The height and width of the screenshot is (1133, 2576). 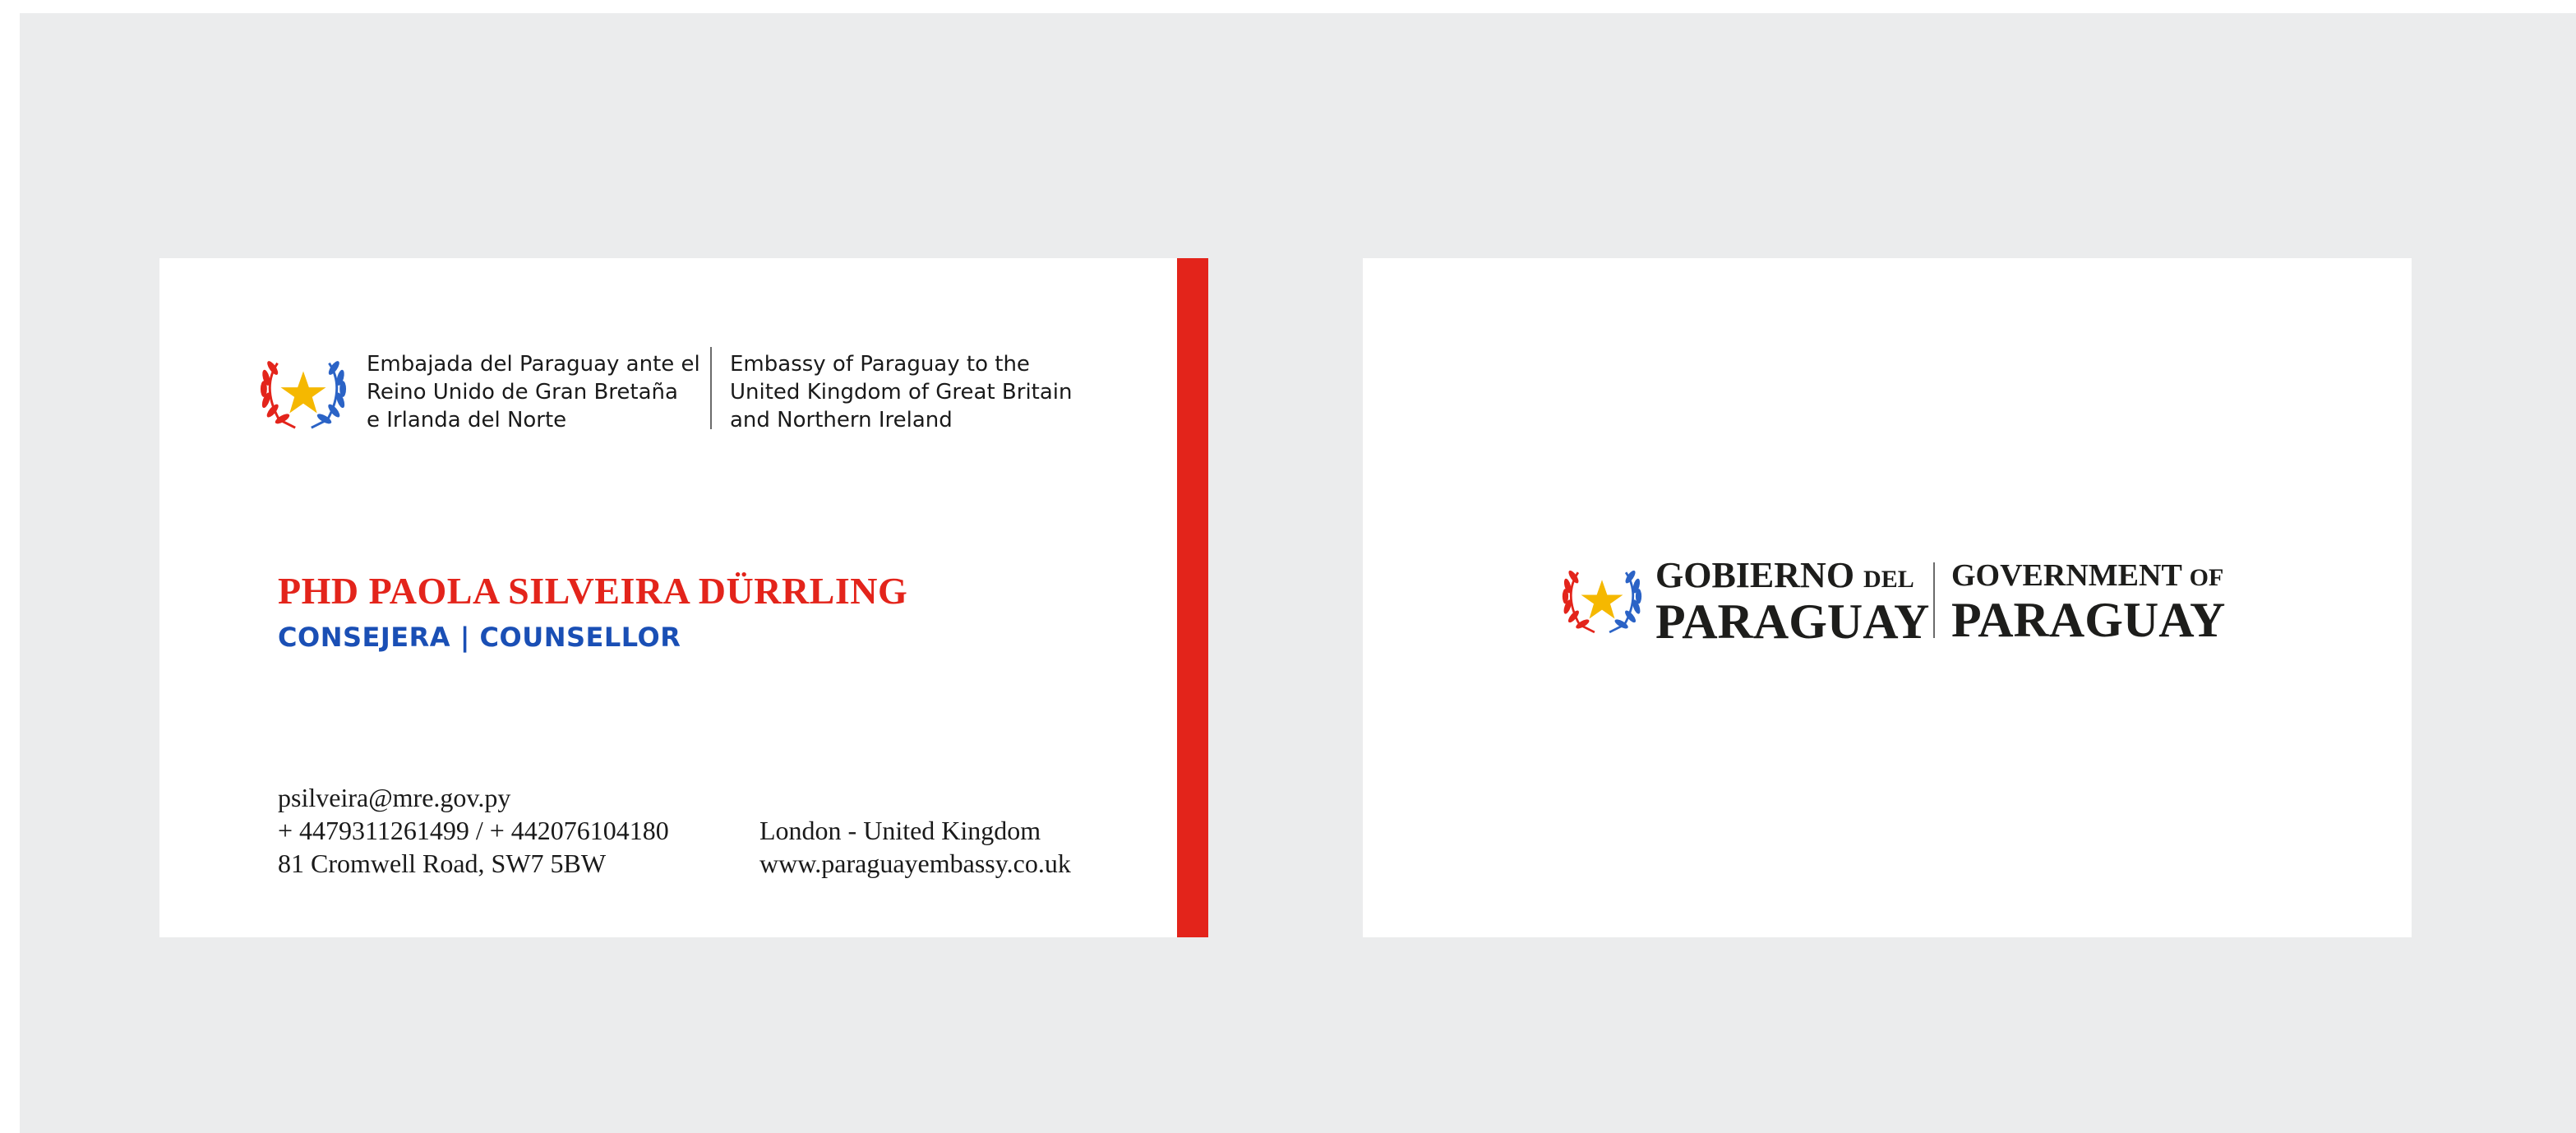 I want to click on gobierno-del-paraguay-logotype: GOBIERNO DEL PARAGUAY, so click(x=1793, y=603).